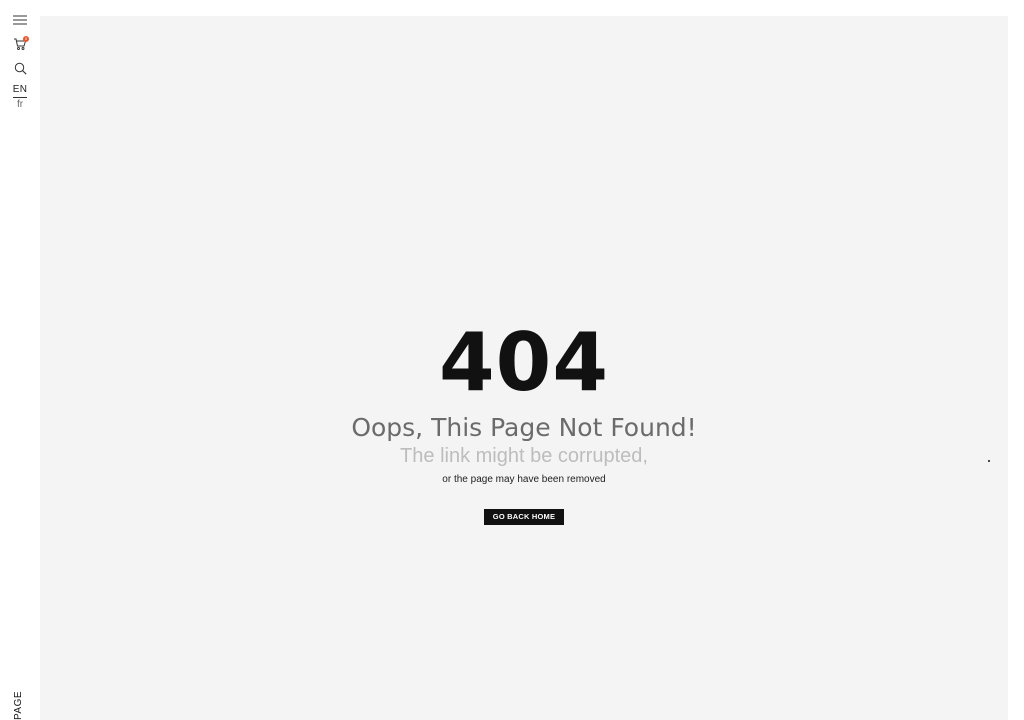 The height and width of the screenshot is (720, 1024). What do you see at coordinates (524, 427) in the screenshot?
I see `error-headline: Oops, This Page Not Found!` at bounding box center [524, 427].